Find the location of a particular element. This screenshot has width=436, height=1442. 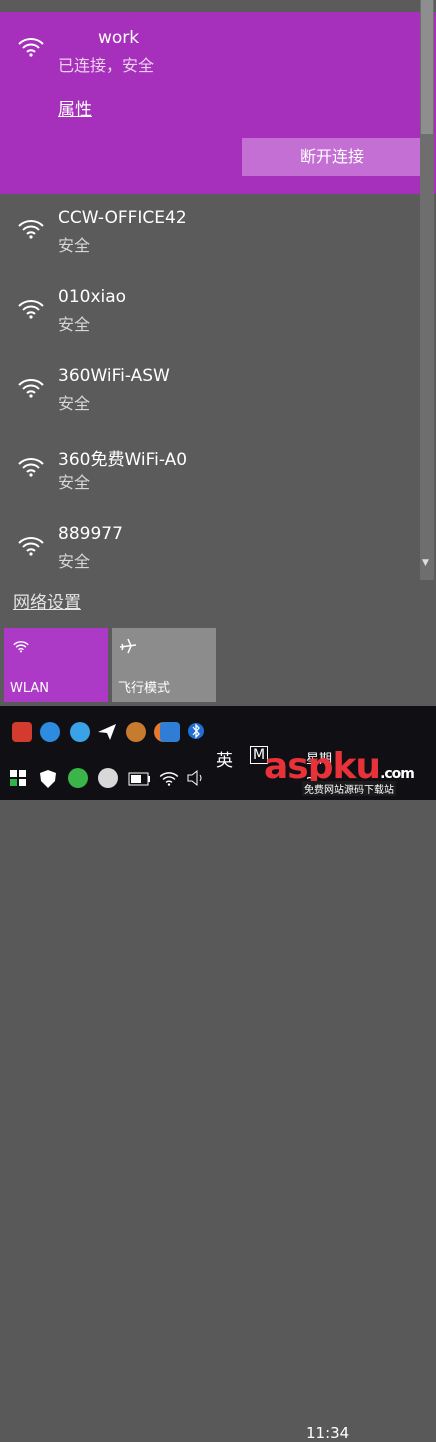

battery-icon is located at coordinates (140, 779).